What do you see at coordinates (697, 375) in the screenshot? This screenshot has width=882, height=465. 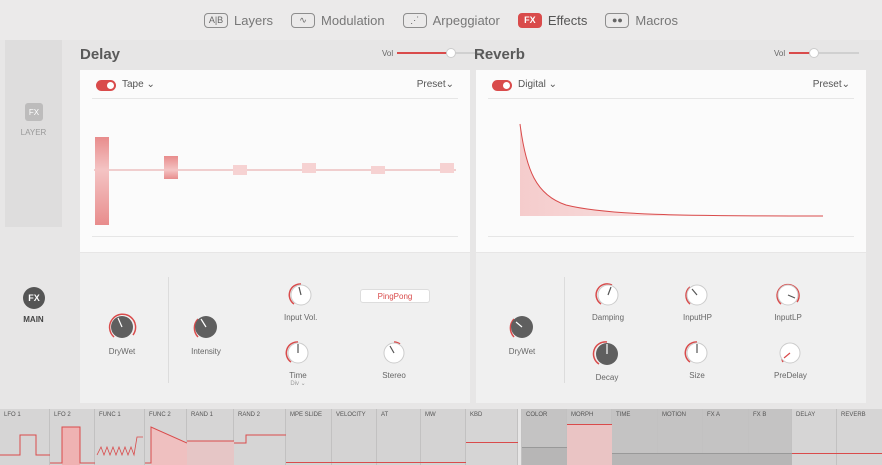 I see `knob-label: Size` at bounding box center [697, 375].